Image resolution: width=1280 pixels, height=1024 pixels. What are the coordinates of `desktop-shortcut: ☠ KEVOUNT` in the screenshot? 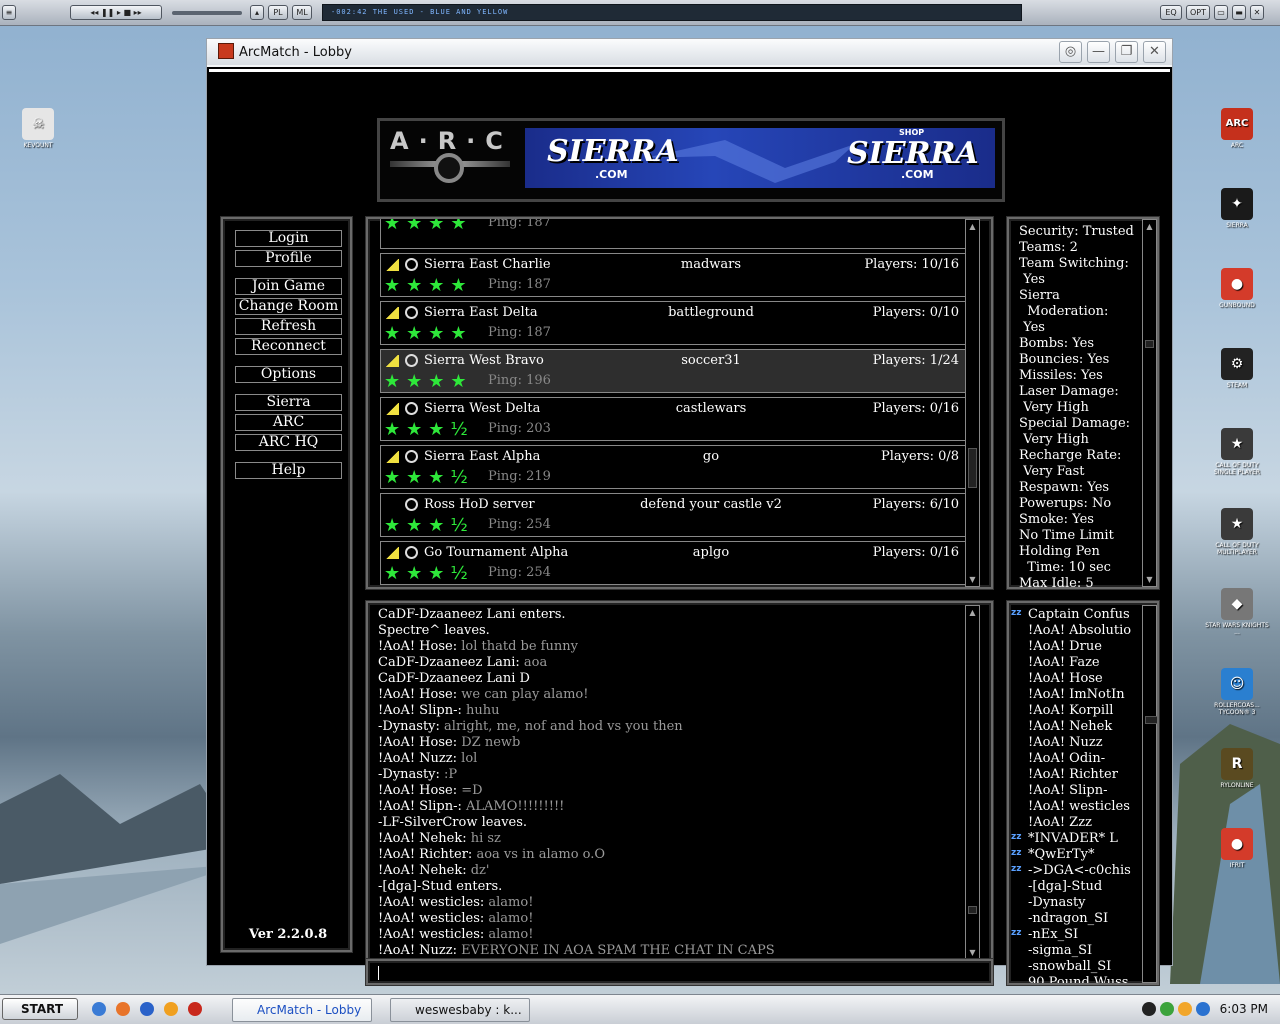 It's located at (38, 128).